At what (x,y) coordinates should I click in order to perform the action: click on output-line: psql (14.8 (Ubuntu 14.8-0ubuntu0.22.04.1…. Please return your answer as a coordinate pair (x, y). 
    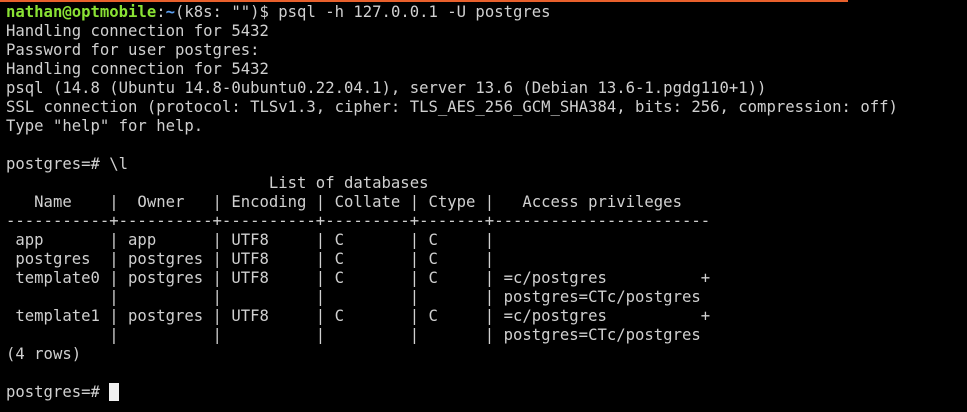
    Looking at the image, I should click on (386, 88).